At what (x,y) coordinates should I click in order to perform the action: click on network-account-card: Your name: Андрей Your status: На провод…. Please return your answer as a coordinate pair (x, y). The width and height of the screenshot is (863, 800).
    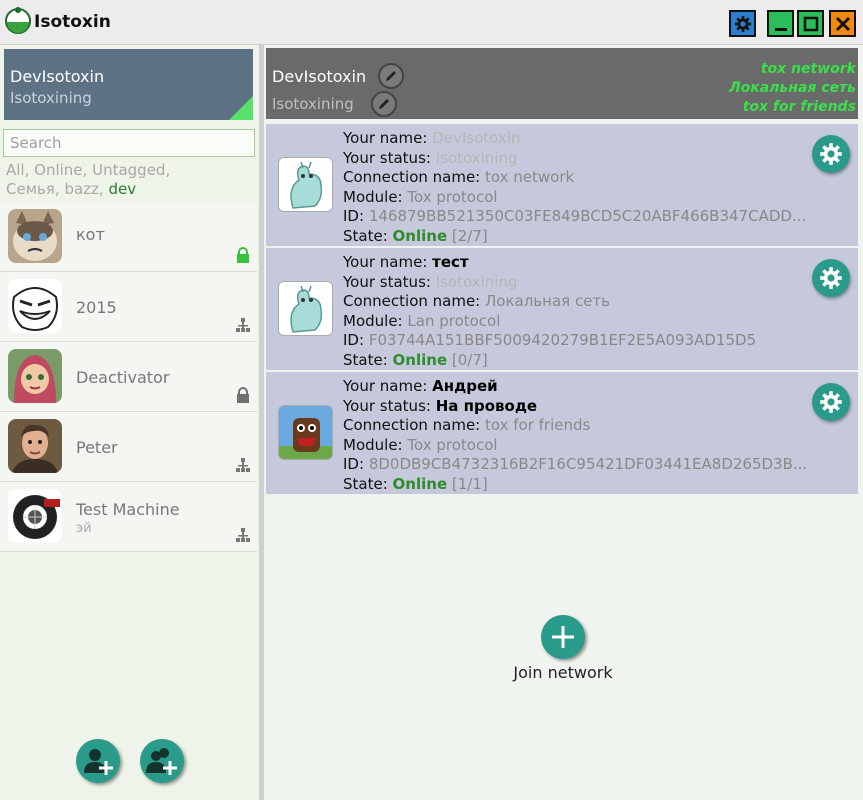
    Looking at the image, I should click on (562, 433).